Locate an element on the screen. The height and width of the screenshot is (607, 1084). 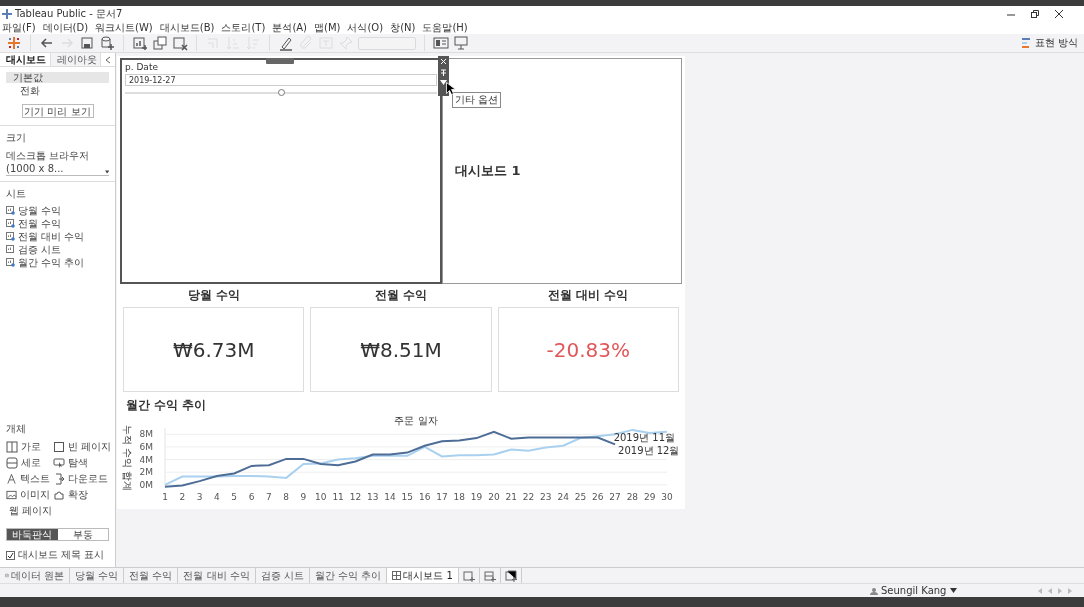
filter-panel: p. Date 2019-12-27 is located at coordinates (281, 171).